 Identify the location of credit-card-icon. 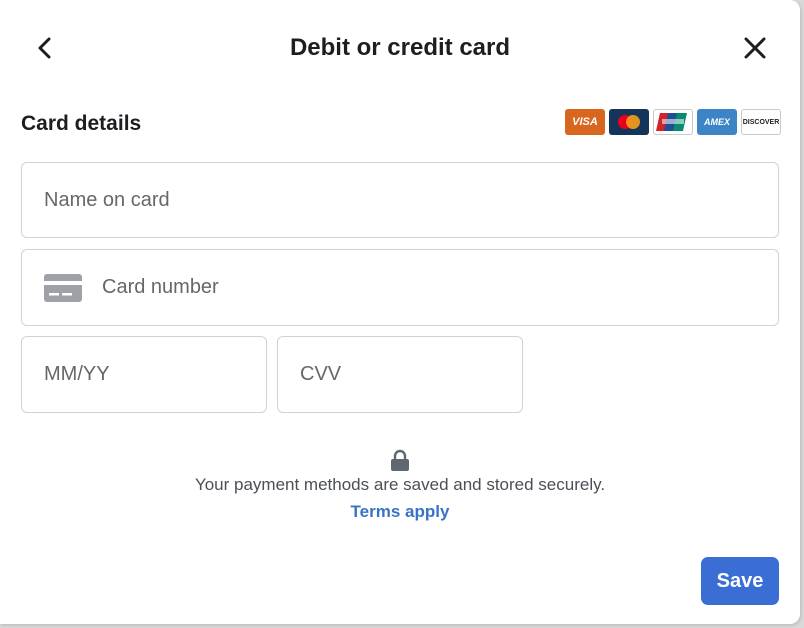
(63, 288).